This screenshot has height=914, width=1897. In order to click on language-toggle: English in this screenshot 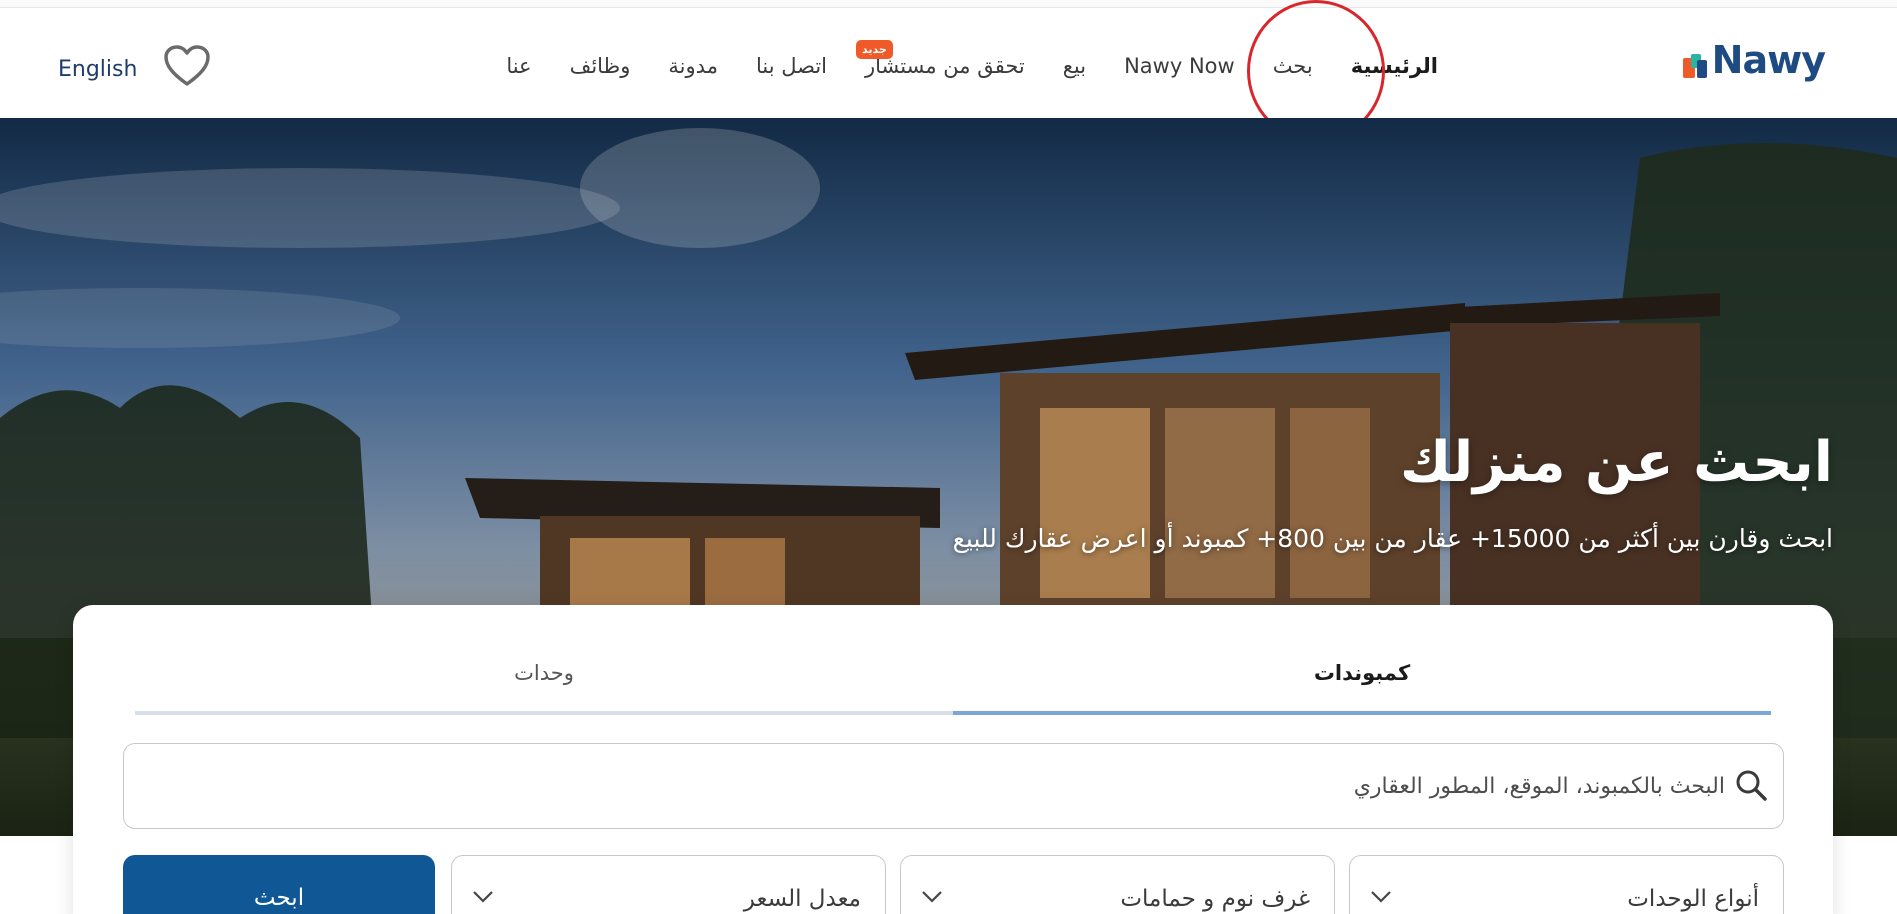, I will do `click(97, 69)`.